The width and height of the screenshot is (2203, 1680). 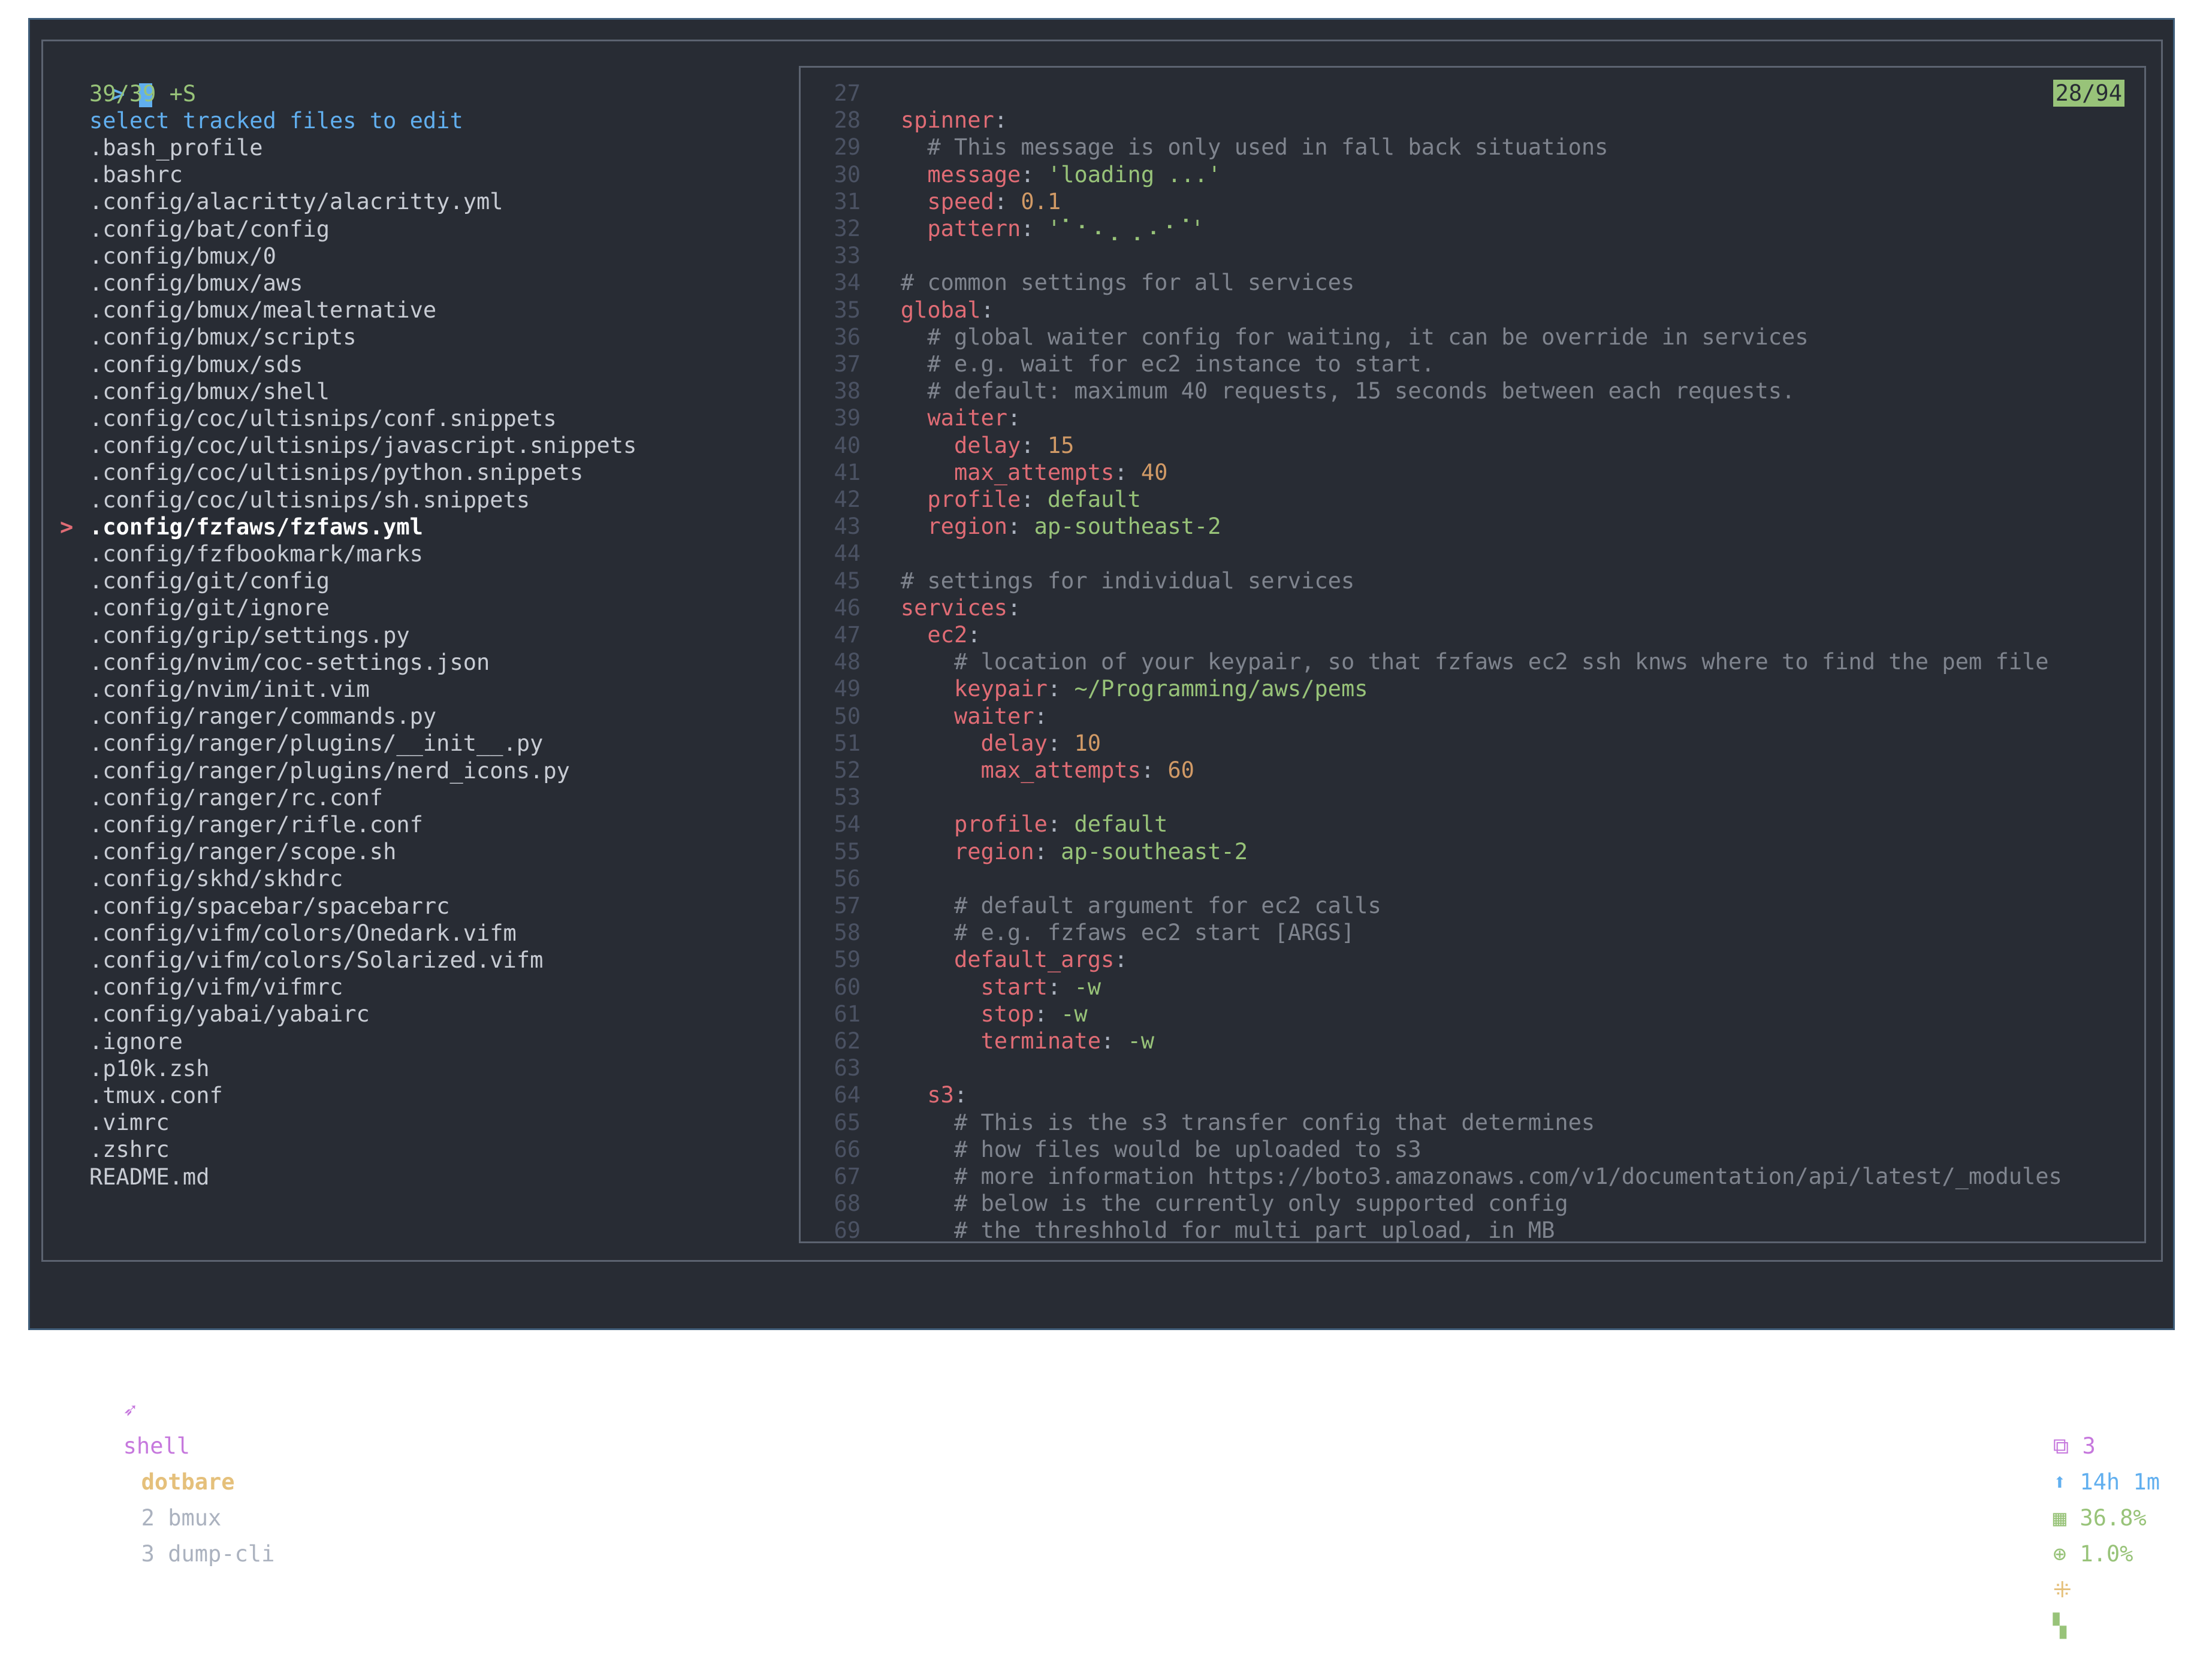 What do you see at coordinates (957, 744) in the screenshot?
I see `code-line: 51 delay: 10` at bounding box center [957, 744].